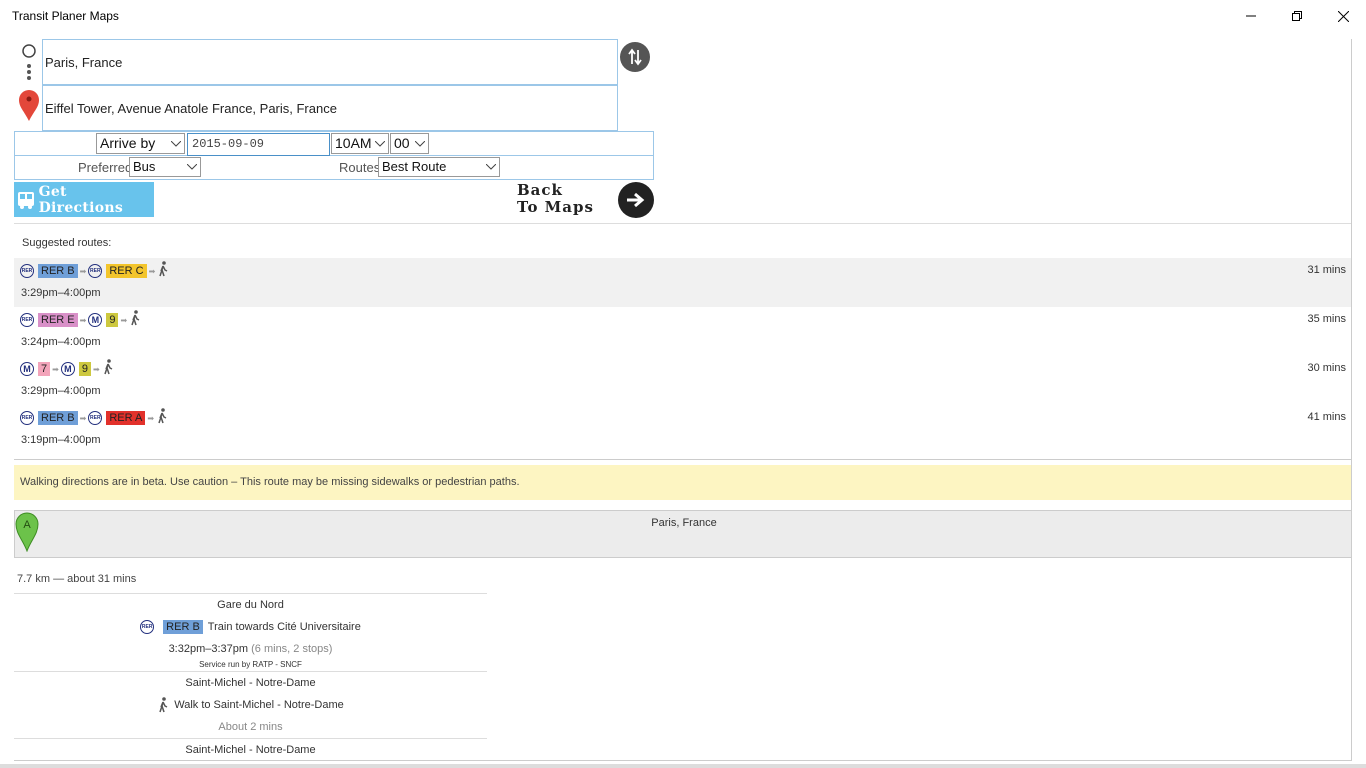 This screenshot has width=1366, height=768. I want to click on route-legs: M 7 ➡ M 9 ➡, so click(67, 369).